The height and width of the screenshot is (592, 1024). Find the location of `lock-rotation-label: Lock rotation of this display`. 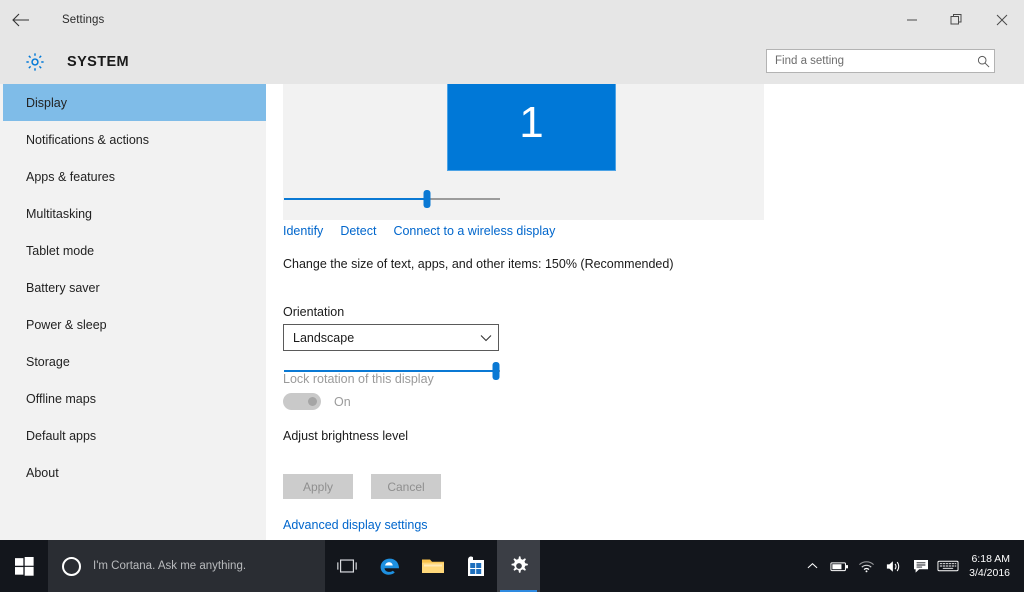

lock-rotation-label: Lock rotation of this display is located at coordinates (358, 379).